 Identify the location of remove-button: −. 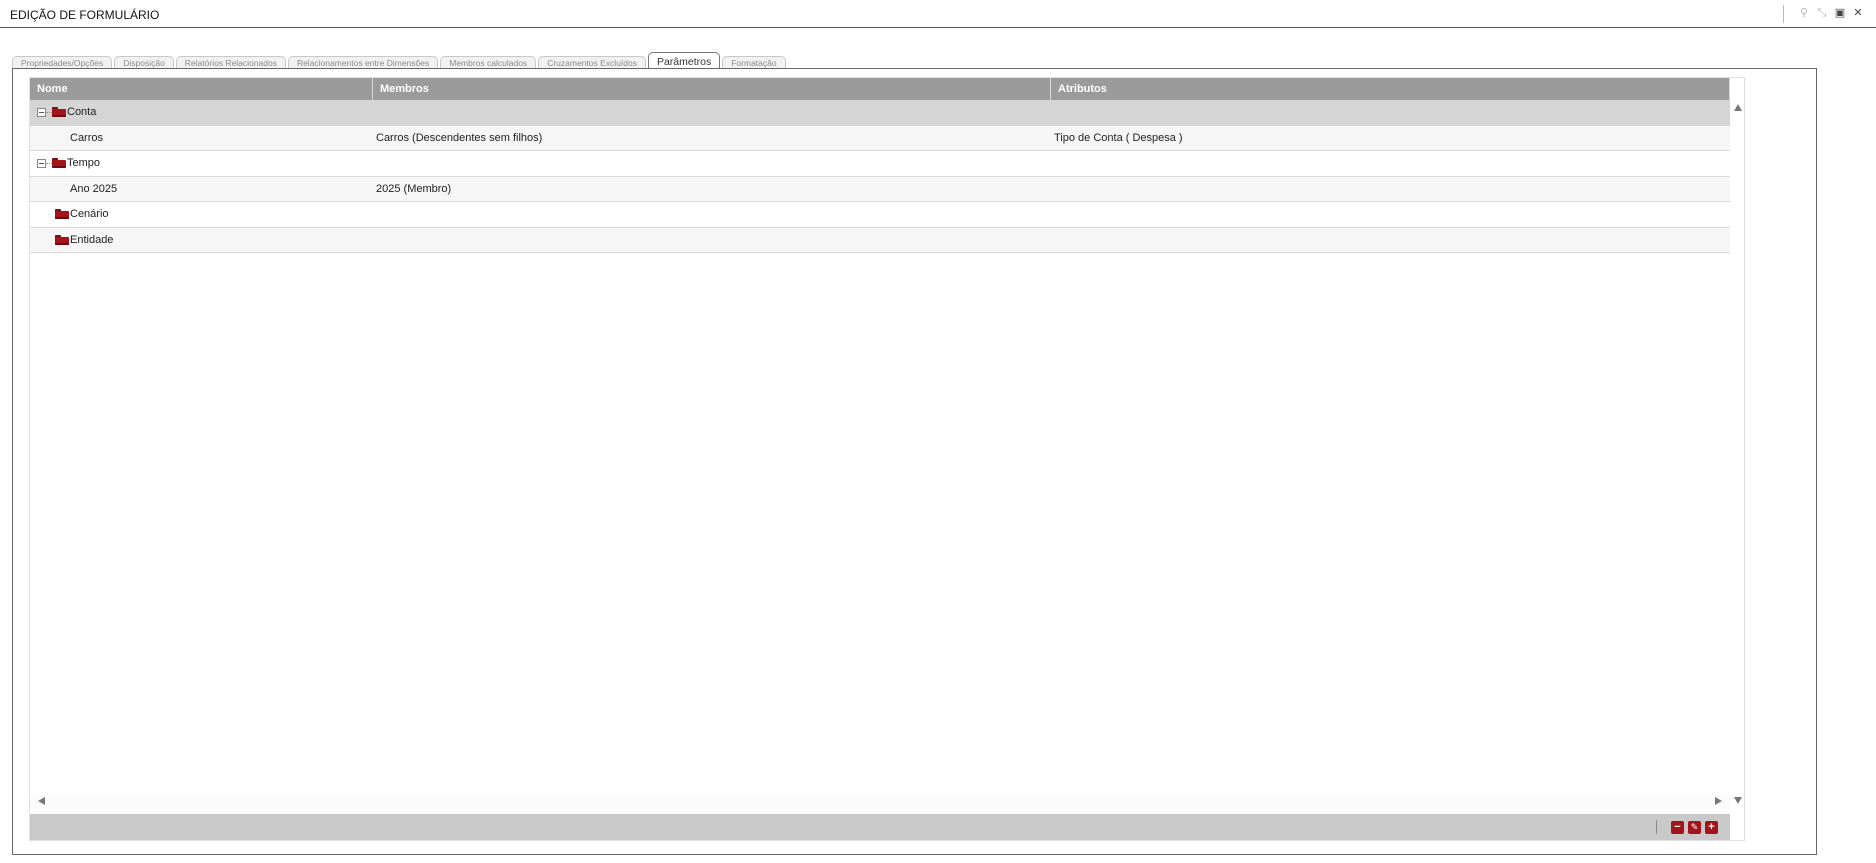
(1677, 827).